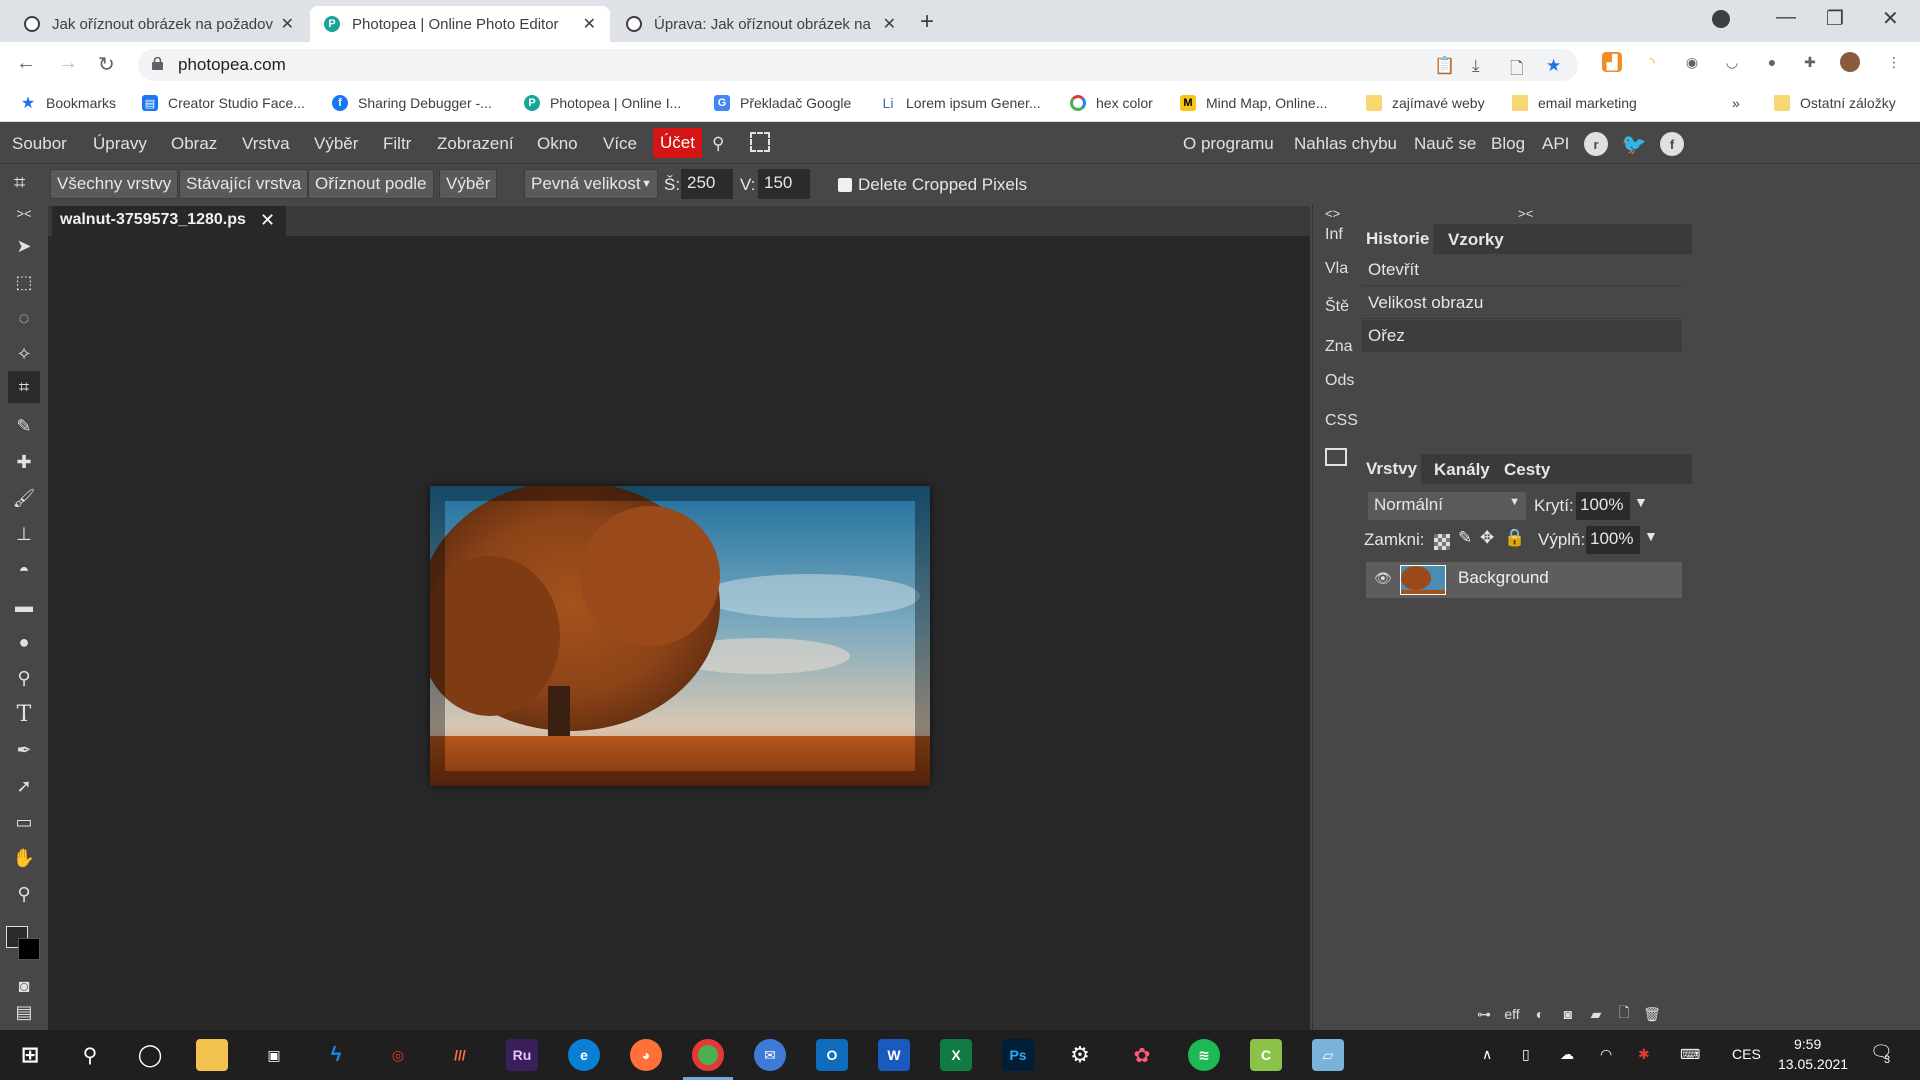  What do you see at coordinates (68, 103) in the screenshot?
I see `bookmark-item: ★ Bookmarks` at bounding box center [68, 103].